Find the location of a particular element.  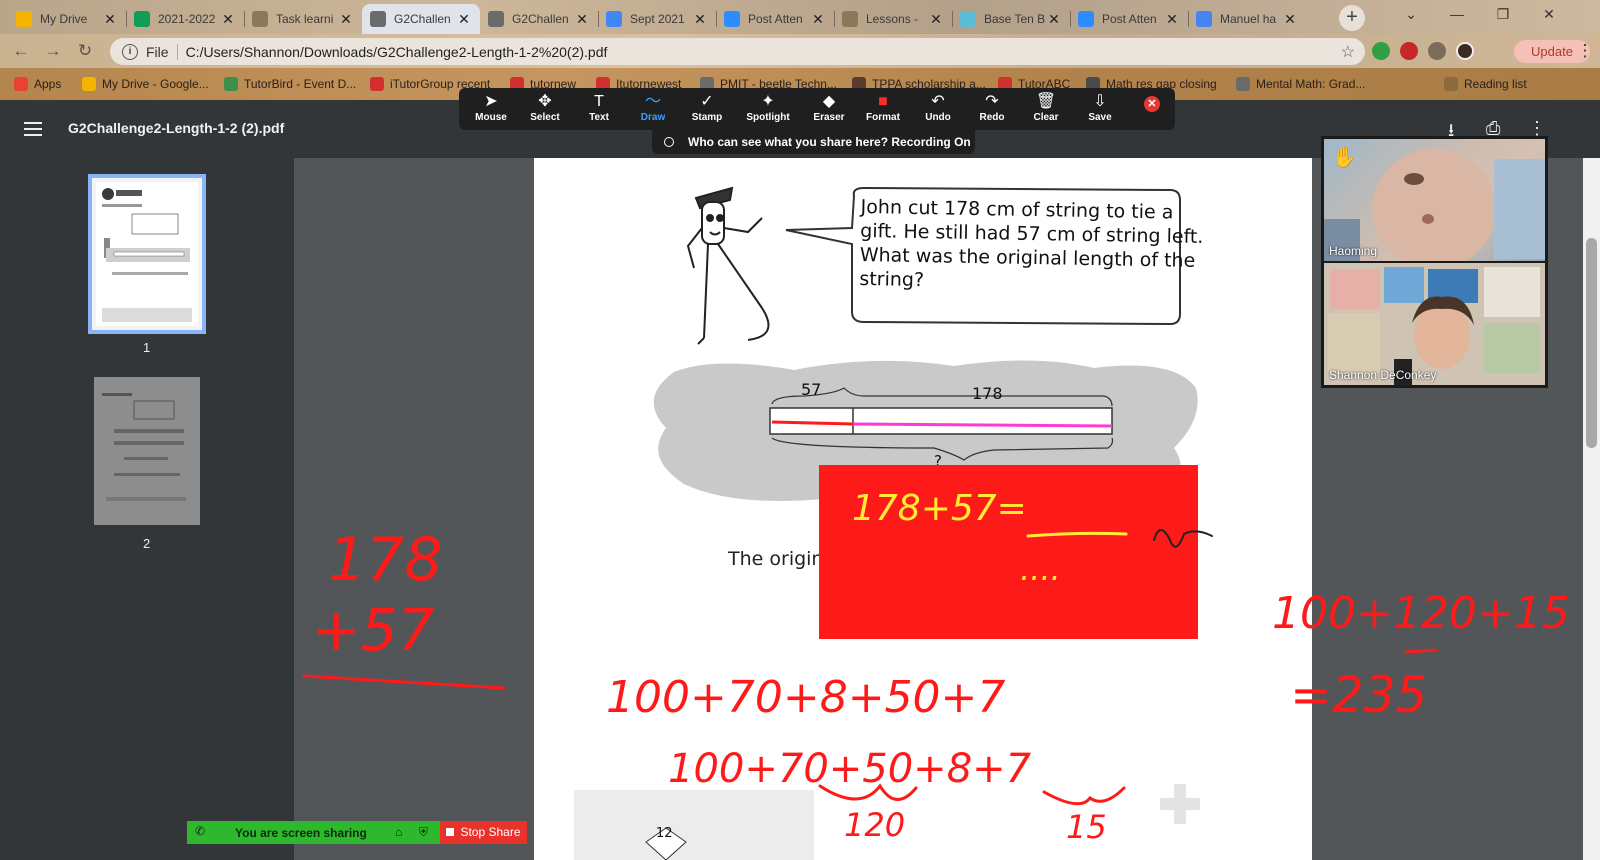

zoom-icon is located at coordinates (732, 19).